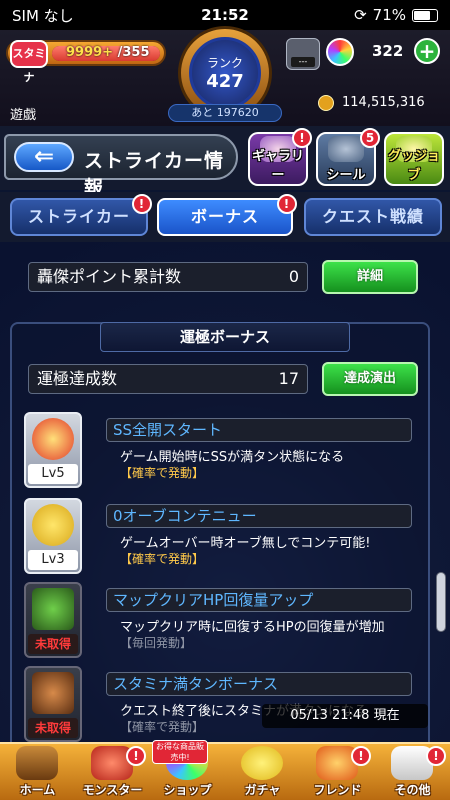 Image resolution: width=450 pixels, height=800 pixels. I want to click on stamina-meter: スタミナ 9999+ /355, so click(86, 62).